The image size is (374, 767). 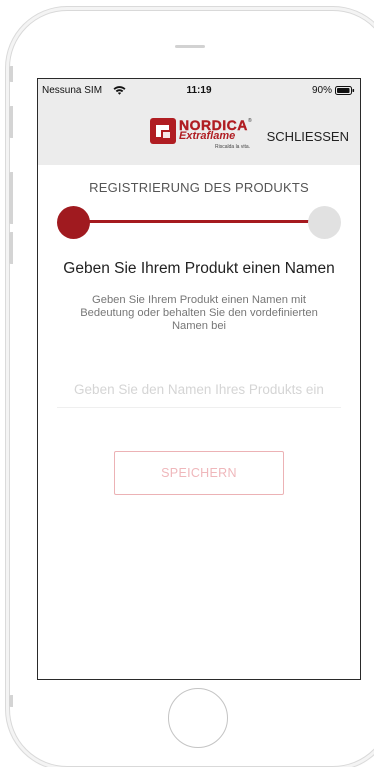 What do you see at coordinates (11, 74) in the screenshot?
I see `mute-switch` at bounding box center [11, 74].